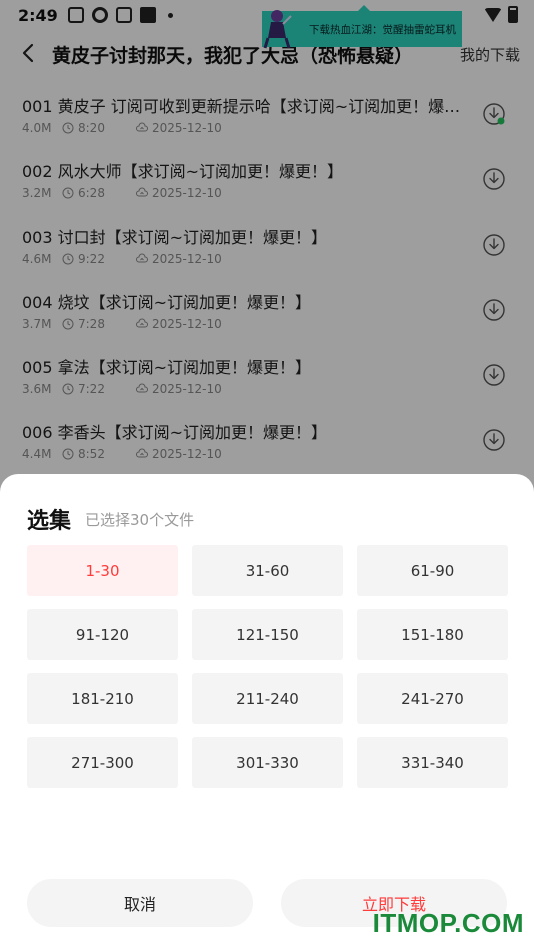 The height and width of the screenshot is (950, 534). I want to click on range-button: 151-180, so click(432, 634).